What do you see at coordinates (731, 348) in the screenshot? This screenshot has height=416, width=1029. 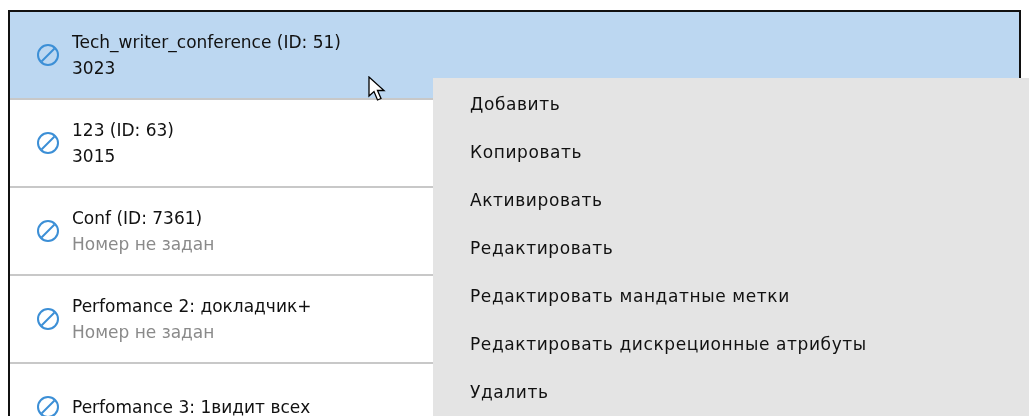 I see `menu-item: Редактировать дискреционные атрибуты` at bounding box center [731, 348].